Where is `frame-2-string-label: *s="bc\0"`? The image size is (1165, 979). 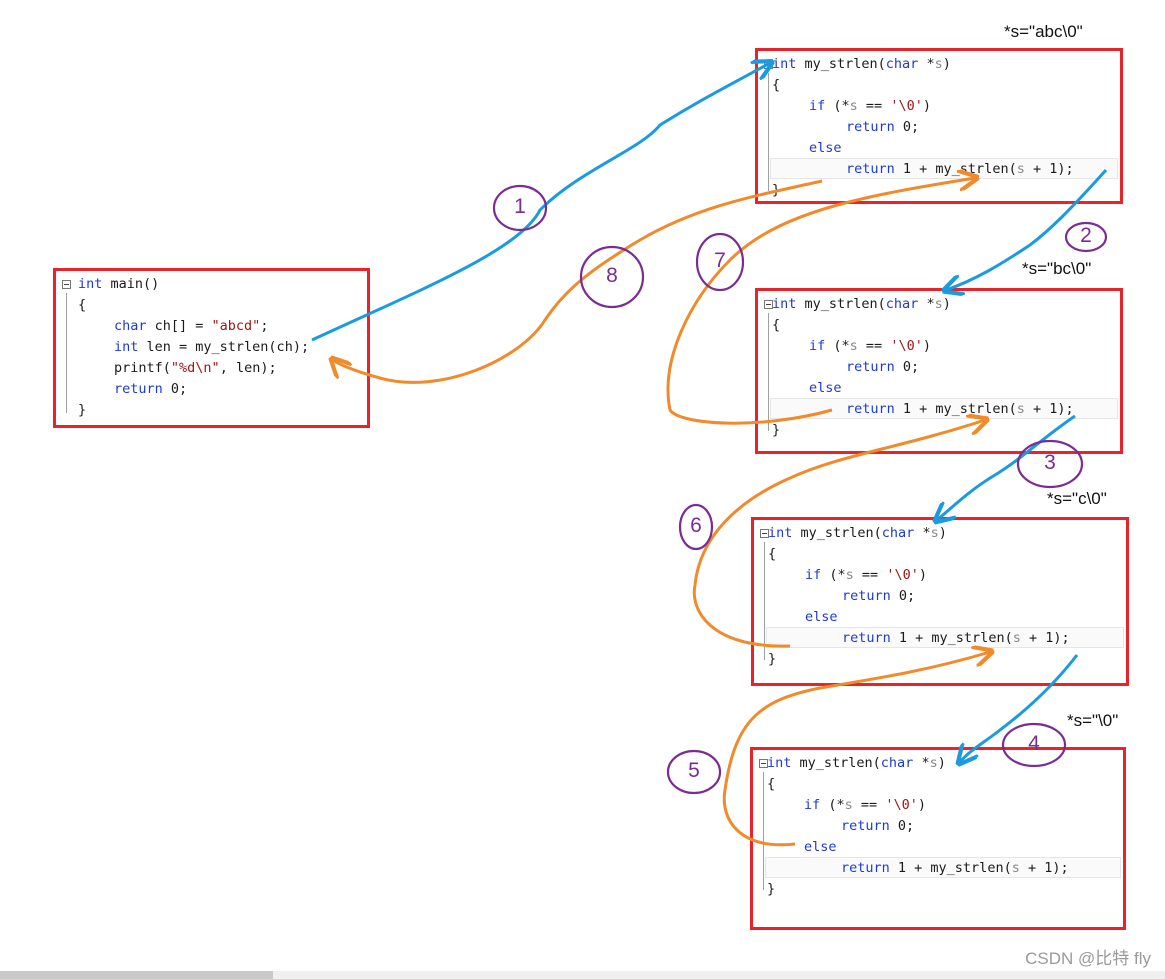 frame-2-string-label: *s="bc\0" is located at coordinates (1057, 268).